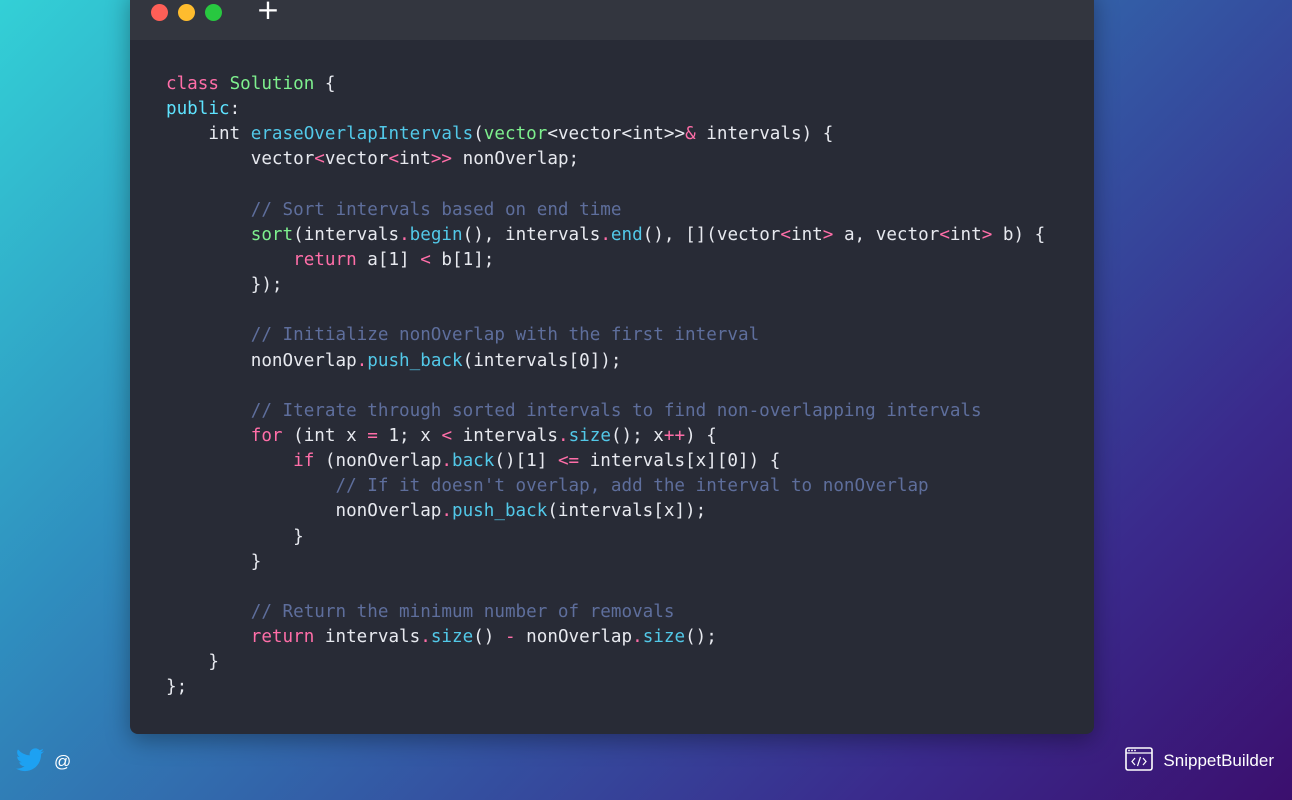  What do you see at coordinates (701, 637) in the screenshot?
I see `code-token: ();` at bounding box center [701, 637].